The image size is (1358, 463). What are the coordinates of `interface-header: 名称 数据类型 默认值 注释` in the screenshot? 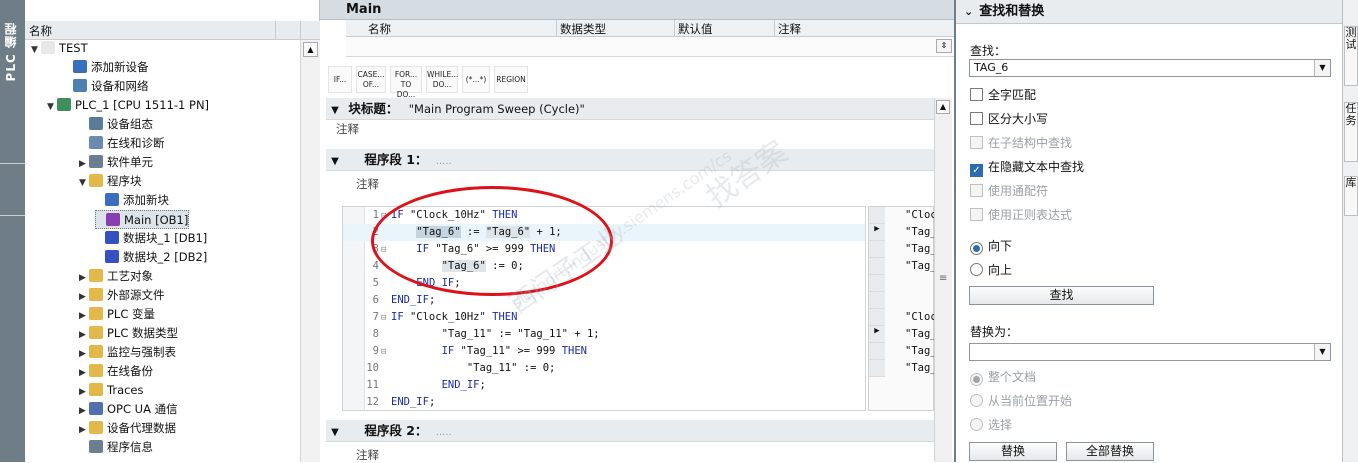 It's located at (650, 28).